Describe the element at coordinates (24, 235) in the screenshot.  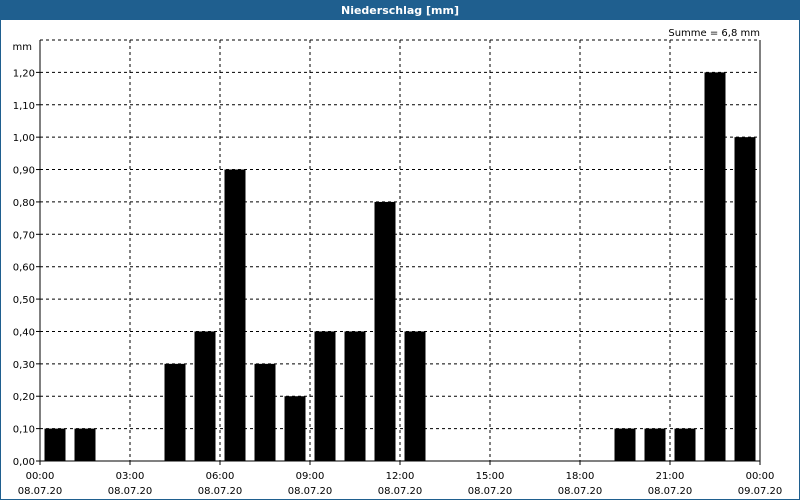
I see `y-tick-label: 0,70` at that location.